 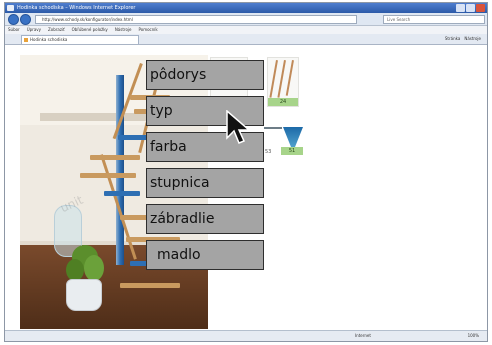 I want to click on menu-help: Pomocník, so click(x=147, y=30).